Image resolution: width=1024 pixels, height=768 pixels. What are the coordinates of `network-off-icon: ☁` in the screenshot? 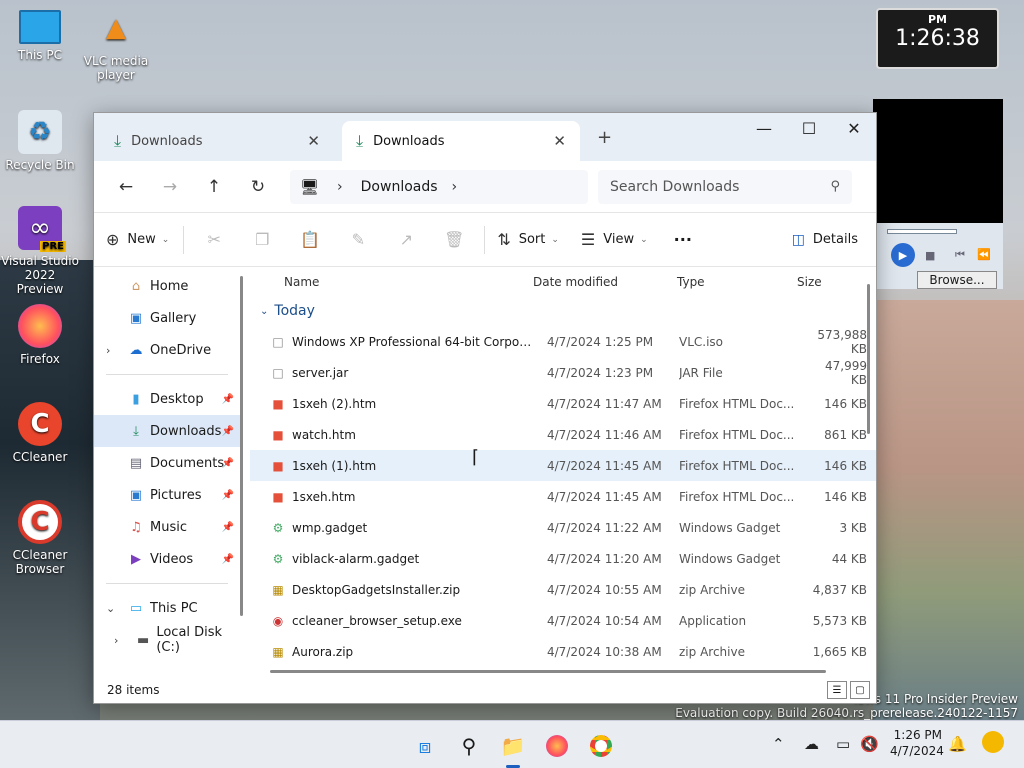 It's located at (811, 744).